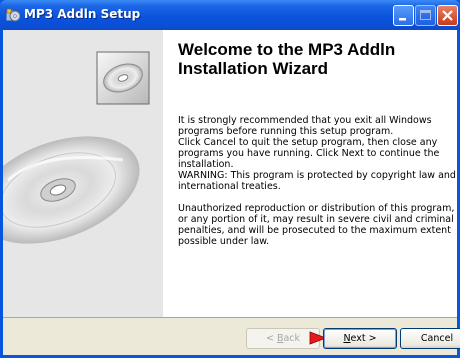  What do you see at coordinates (363, 338) in the screenshot?
I see `next-label-rest: ext >` at bounding box center [363, 338].